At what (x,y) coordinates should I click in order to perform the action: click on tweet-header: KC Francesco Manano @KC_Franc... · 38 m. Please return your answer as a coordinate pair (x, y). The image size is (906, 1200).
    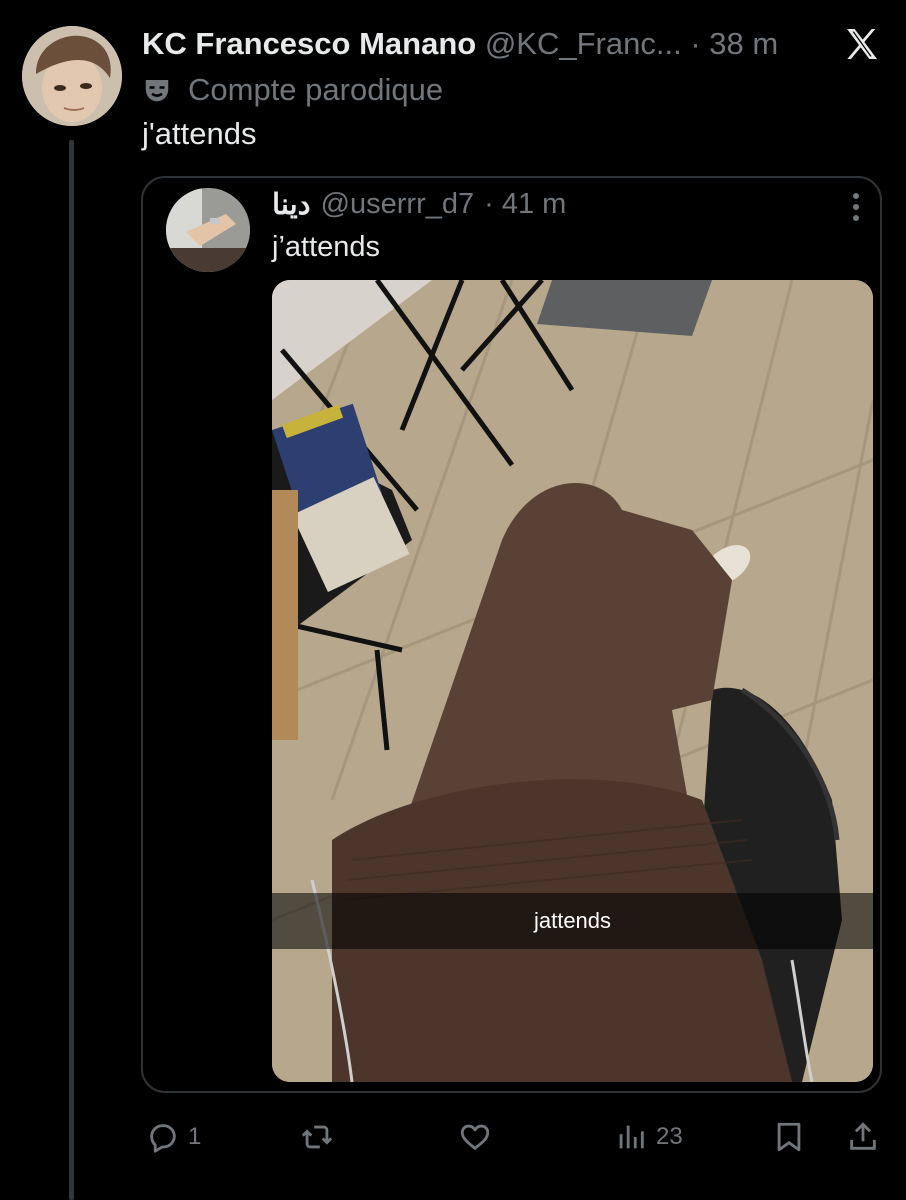
    Looking at the image, I should click on (482, 44).